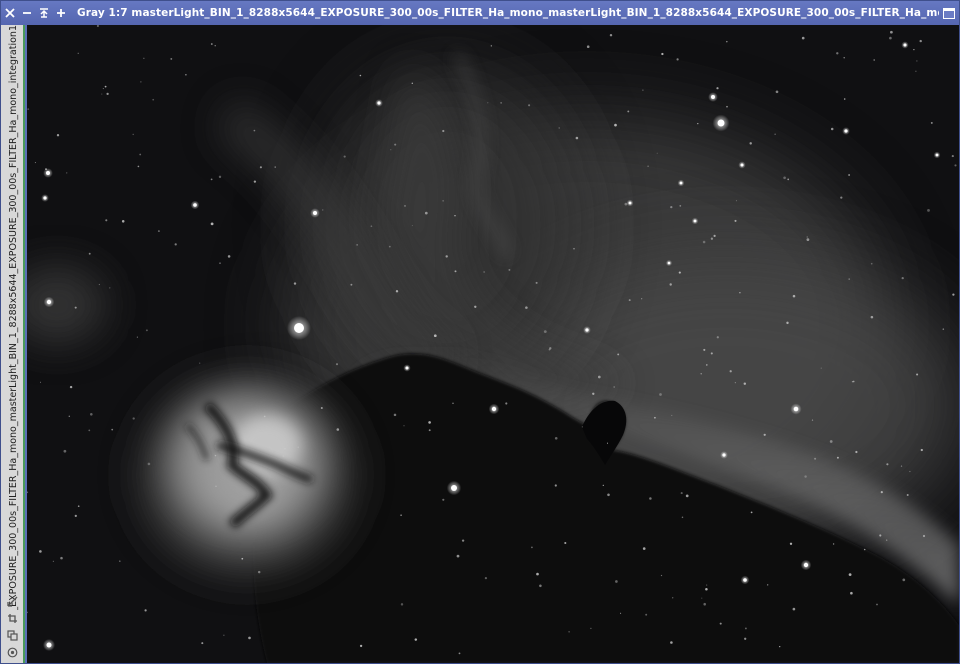 The image size is (960, 664). What do you see at coordinates (12, 635) in the screenshot?
I see `clone-icon` at bounding box center [12, 635].